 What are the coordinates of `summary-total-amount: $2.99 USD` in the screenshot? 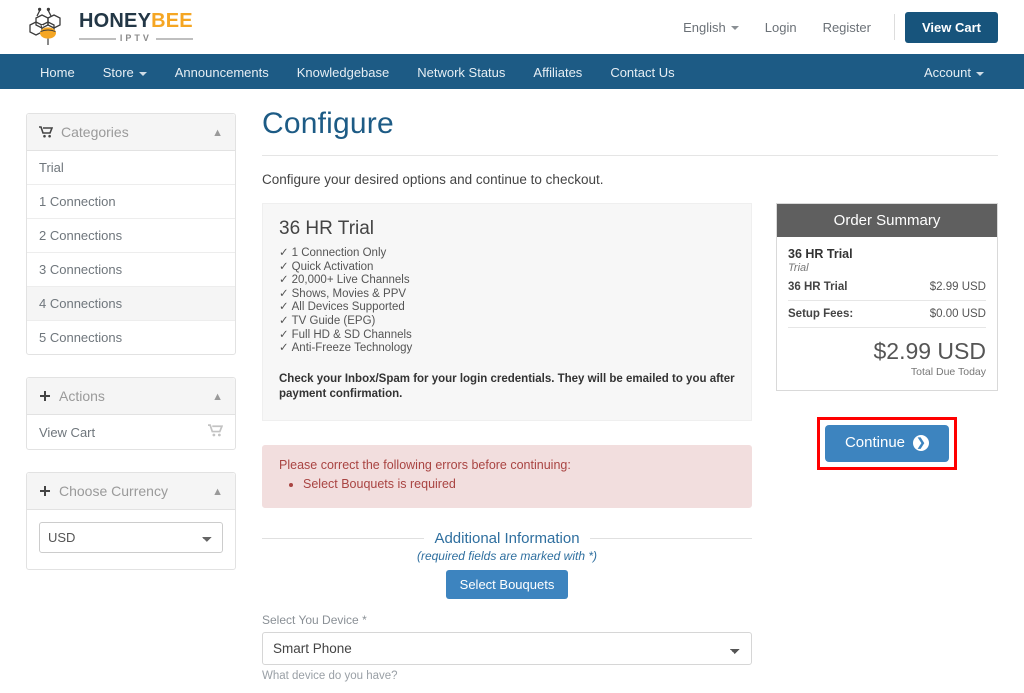 It's located at (929, 351).